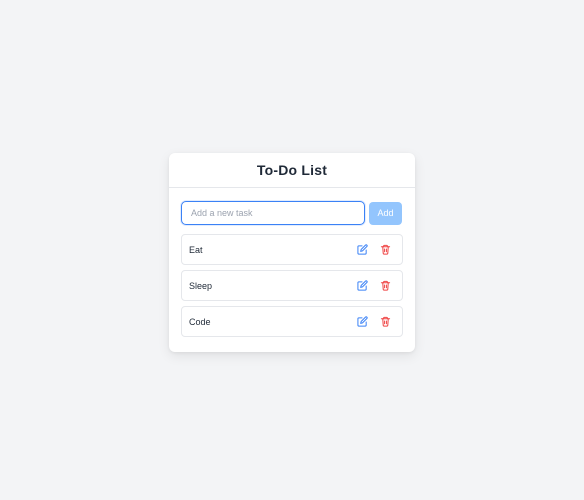 This screenshot has height=500, width=584. I want to click on task-label: Code, so click(200, 321).